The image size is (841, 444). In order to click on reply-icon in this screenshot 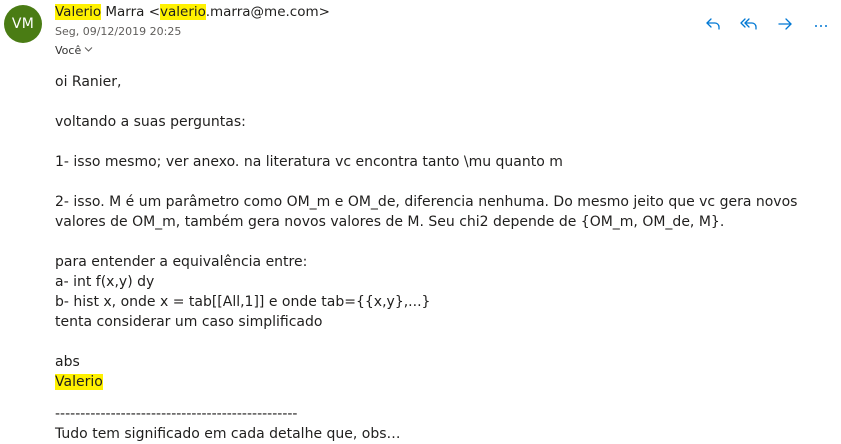, I will do `click(713, 24)`.